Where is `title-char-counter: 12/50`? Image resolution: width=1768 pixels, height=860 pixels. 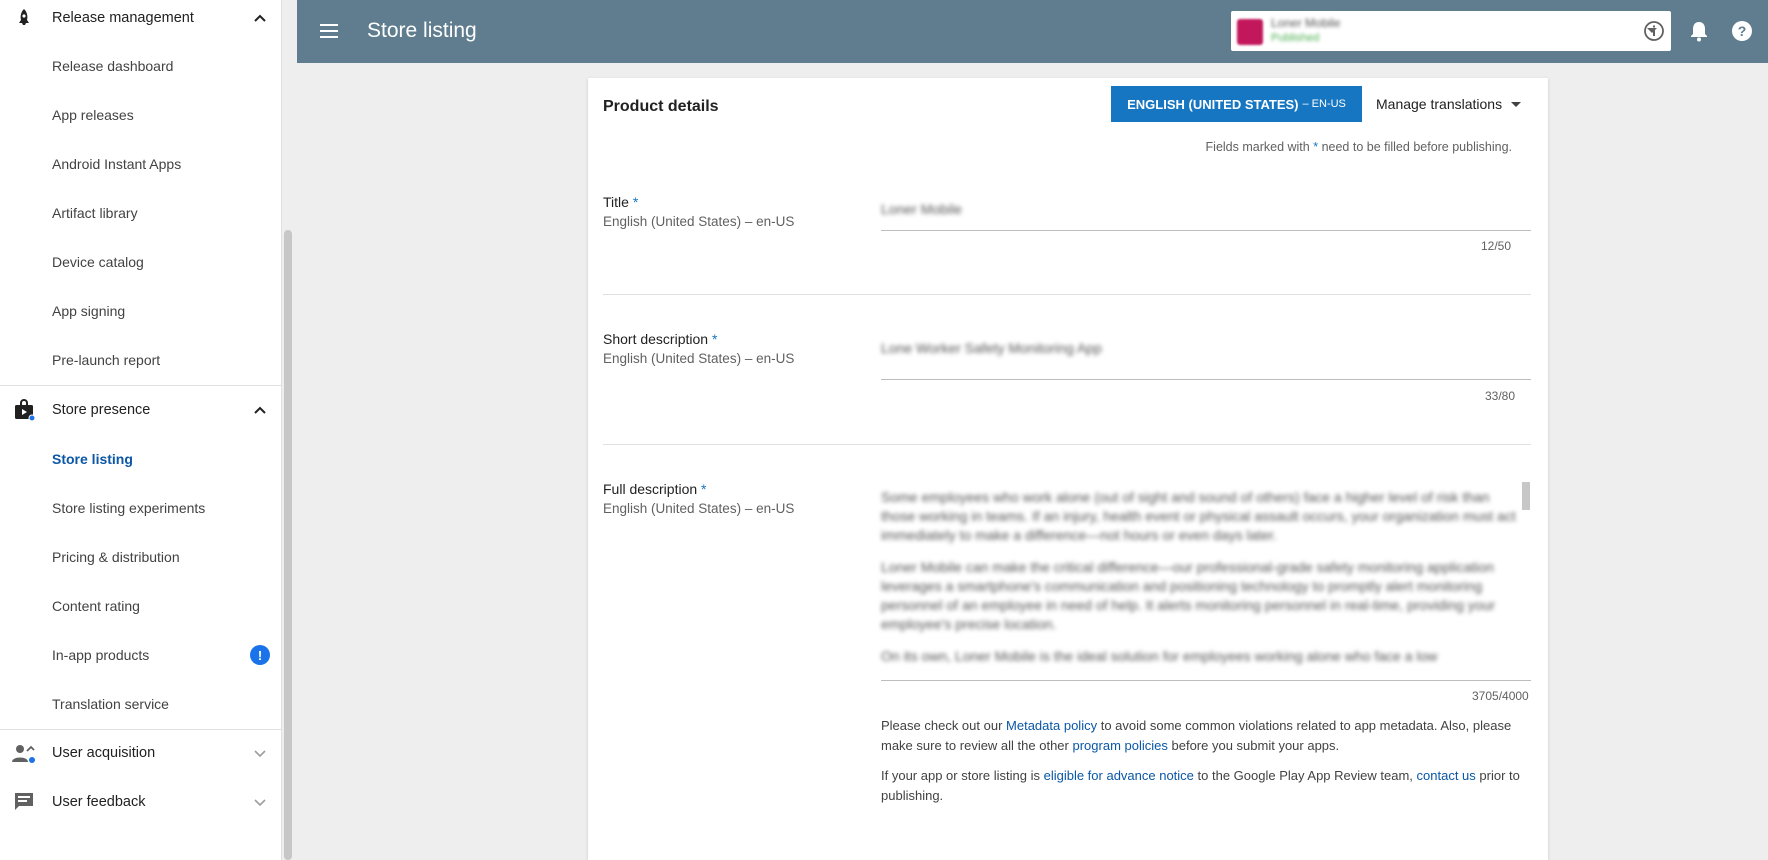 title-char-counter: 12/50 is located at coordinates (1496, 246).